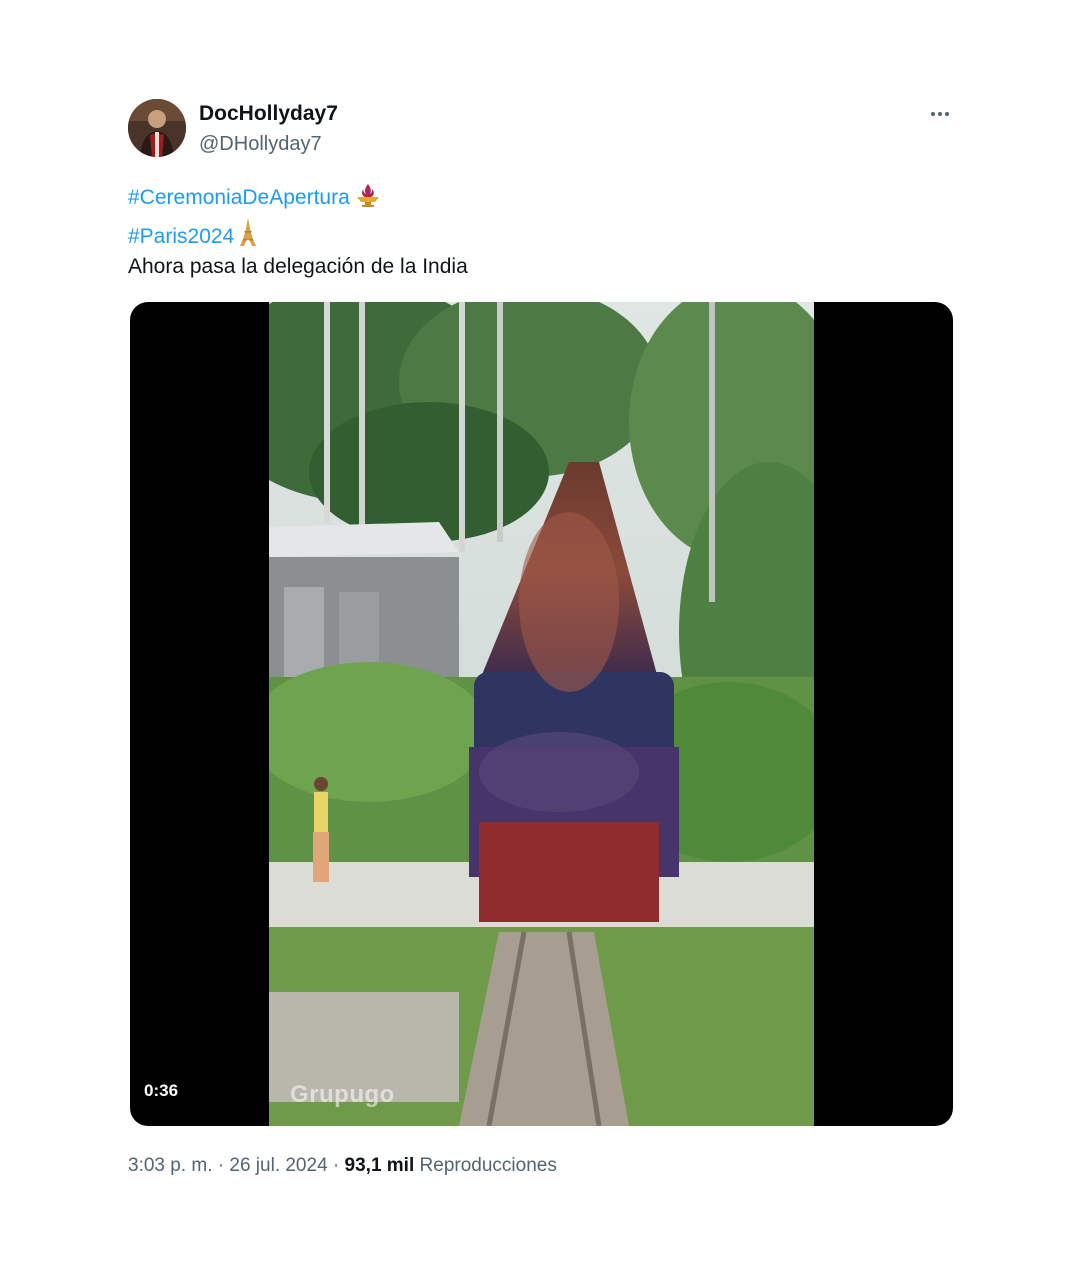 The height and width of the screenshot is (1276, 1080). Describe the element at coordinates (181, 236) in the screenshot. I see `hashtag-paris2024: #Paris2024` at that location.